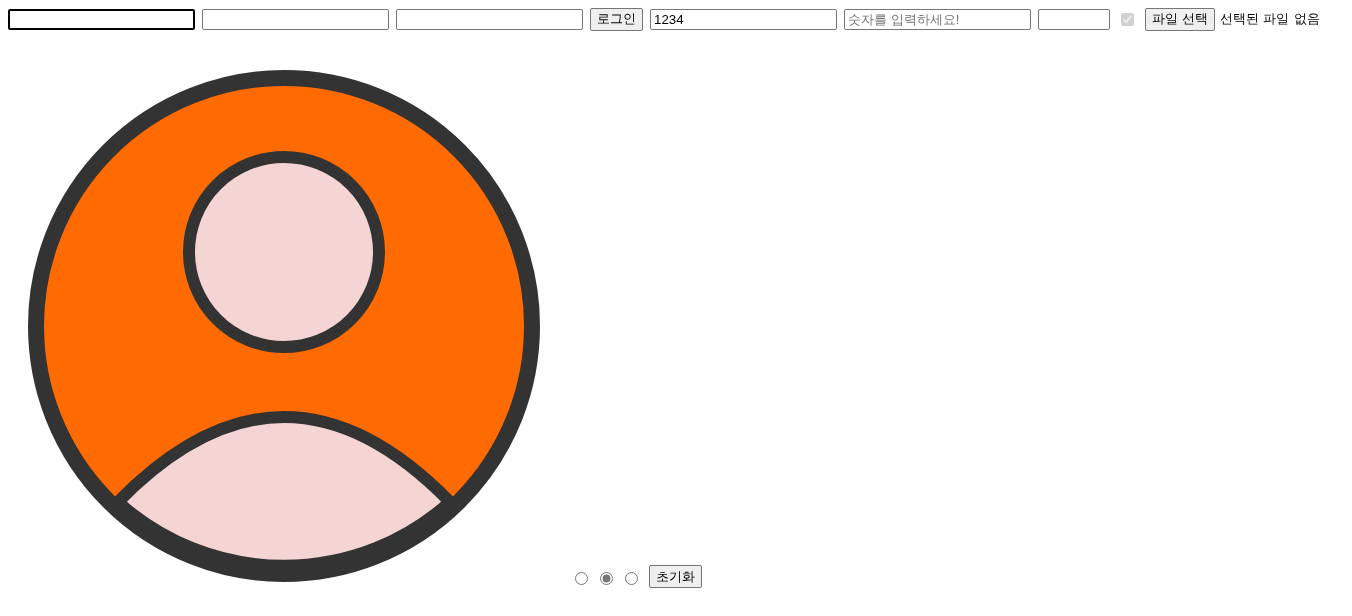 The image size is (1352, 616). I want to click on login-button: 로그인, so click(616, 19).